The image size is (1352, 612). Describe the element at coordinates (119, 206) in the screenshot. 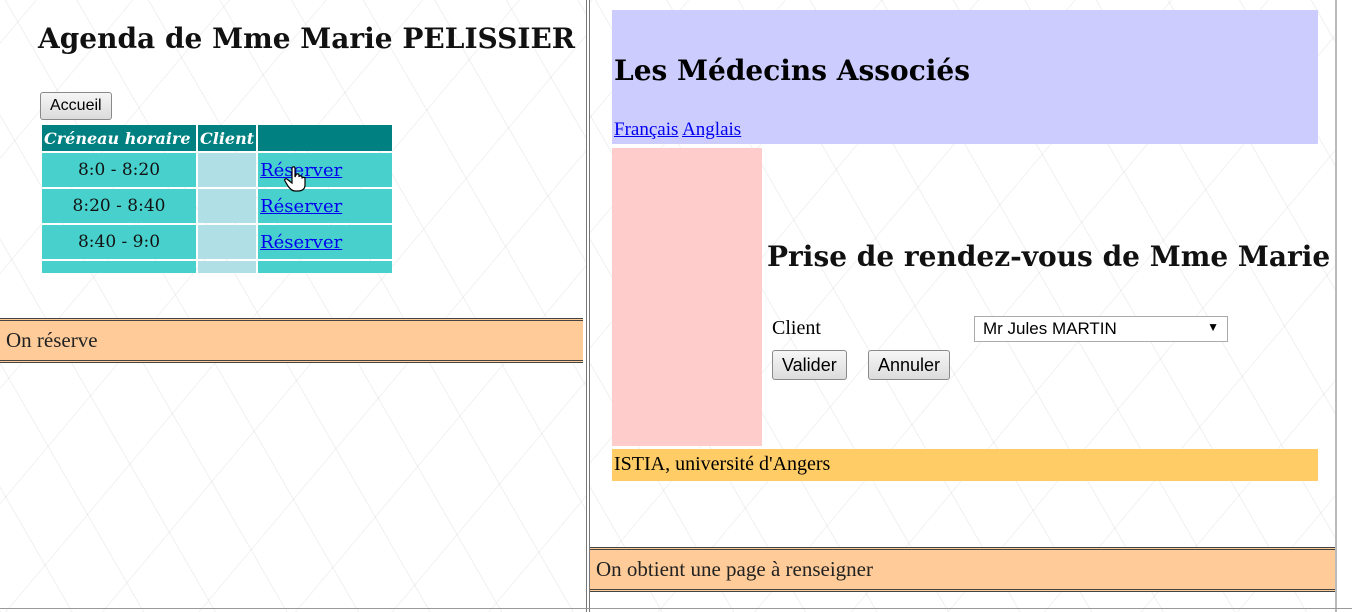

I see `timeslot-cell: 8:20 - 8:40` at that location.